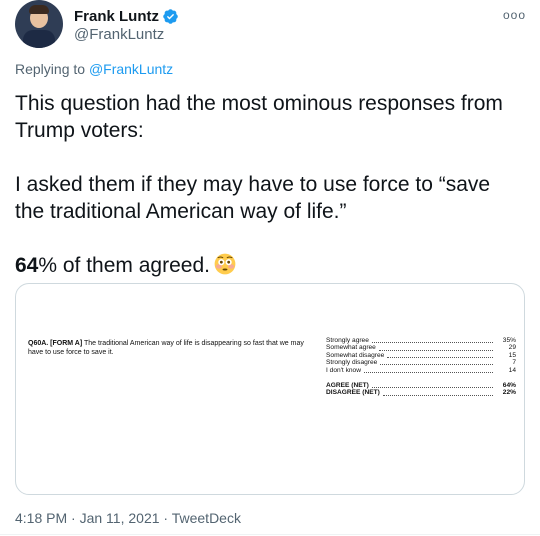 Image resolution: width=540 pixels, height=536 pixels. What do you see at coordinates (170, 16) in the screenshot?
I see `verified-badge-icon` at bounding box center [170, 16].